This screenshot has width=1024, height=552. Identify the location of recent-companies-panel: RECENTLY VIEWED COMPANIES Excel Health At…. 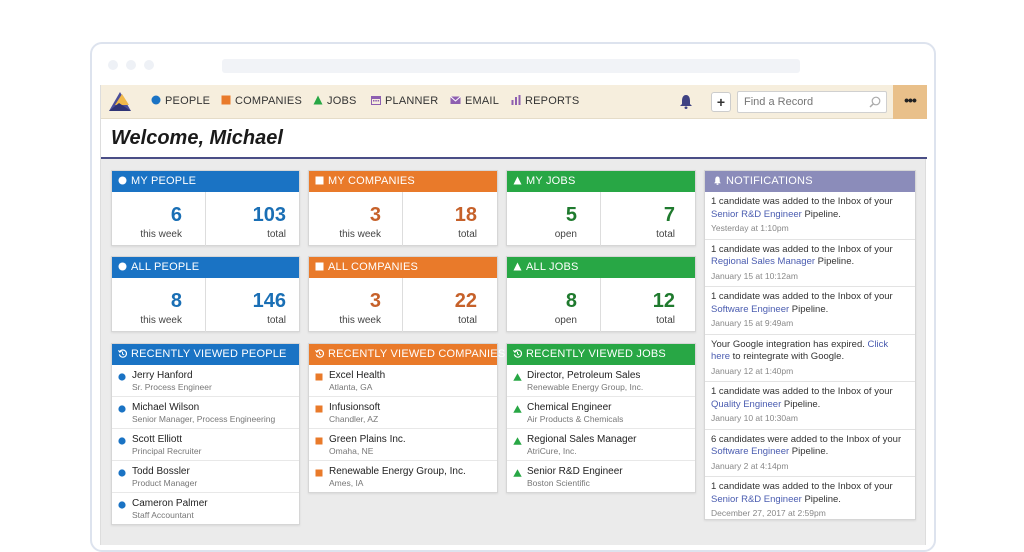
(406, 418).